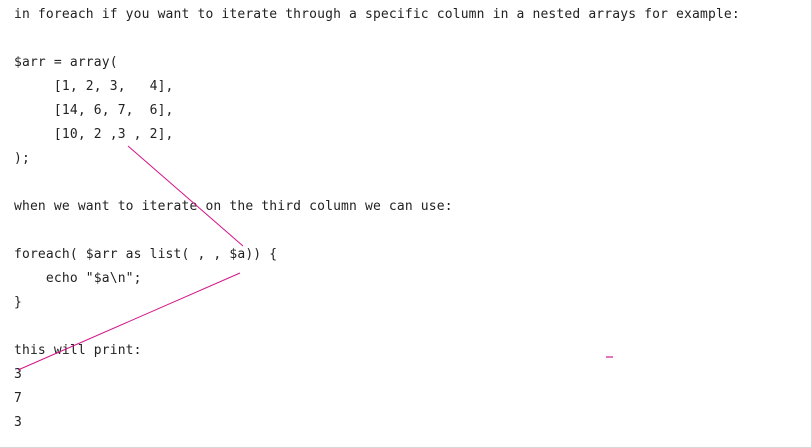 The height and width of the screenshot is (448, 812). I want to click on annotation-line-to-a, so click(185, 196).